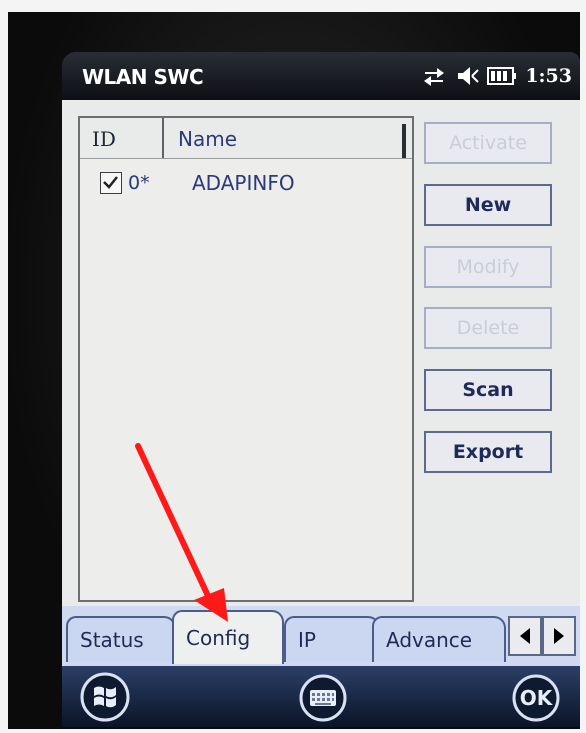  I want to click on keyboard-button, so click(323, 698).